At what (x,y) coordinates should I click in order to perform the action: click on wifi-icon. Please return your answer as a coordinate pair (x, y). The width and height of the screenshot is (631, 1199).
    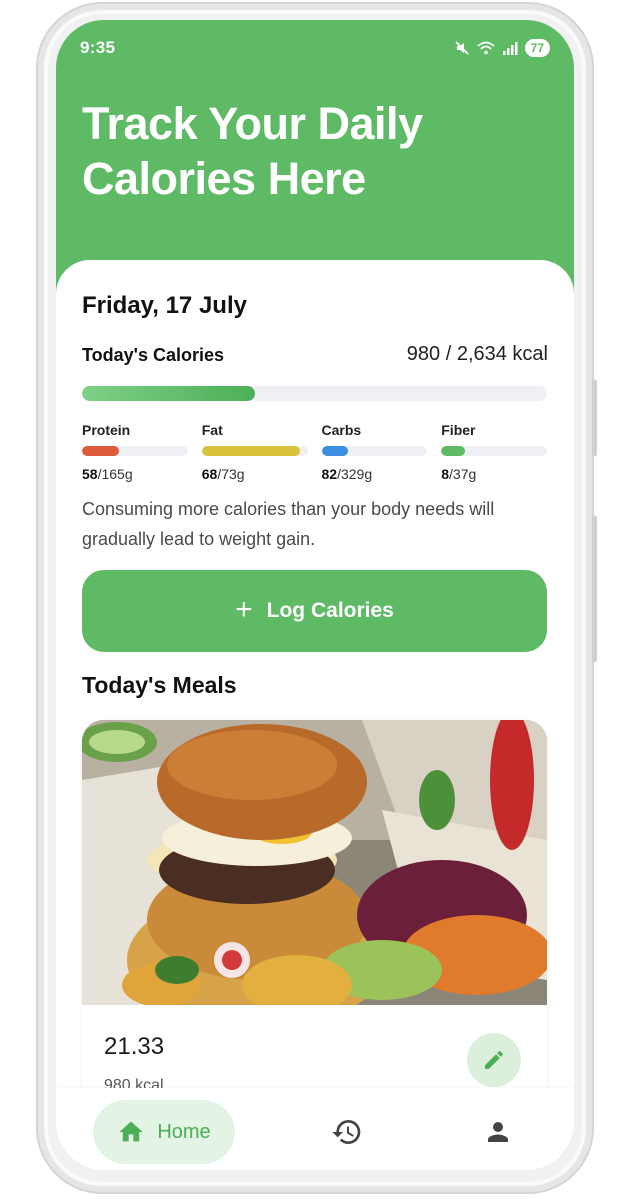
    Looking at the image, I should click on (486, 48).